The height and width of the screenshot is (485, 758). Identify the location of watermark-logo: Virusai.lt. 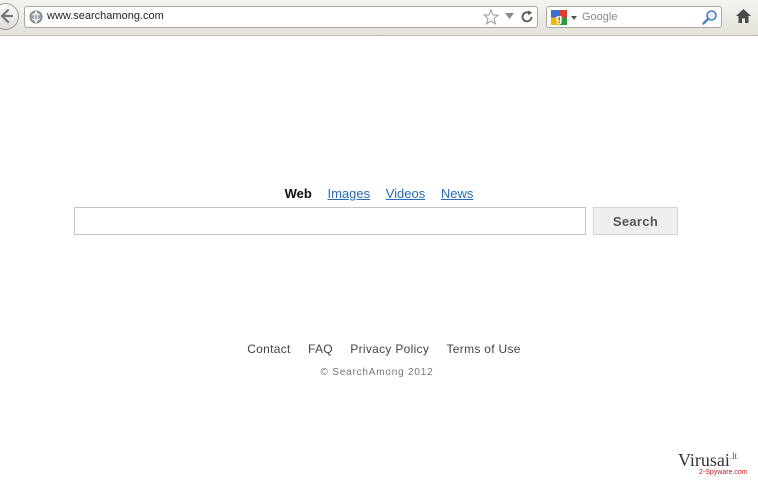
(707, 460).